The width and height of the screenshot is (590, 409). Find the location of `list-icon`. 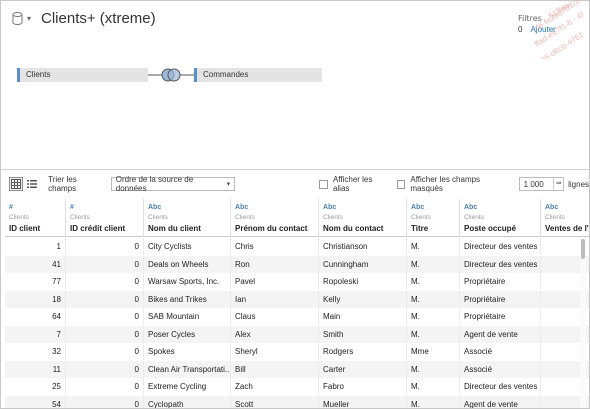

list-icon is located at coordinates (32, 184).